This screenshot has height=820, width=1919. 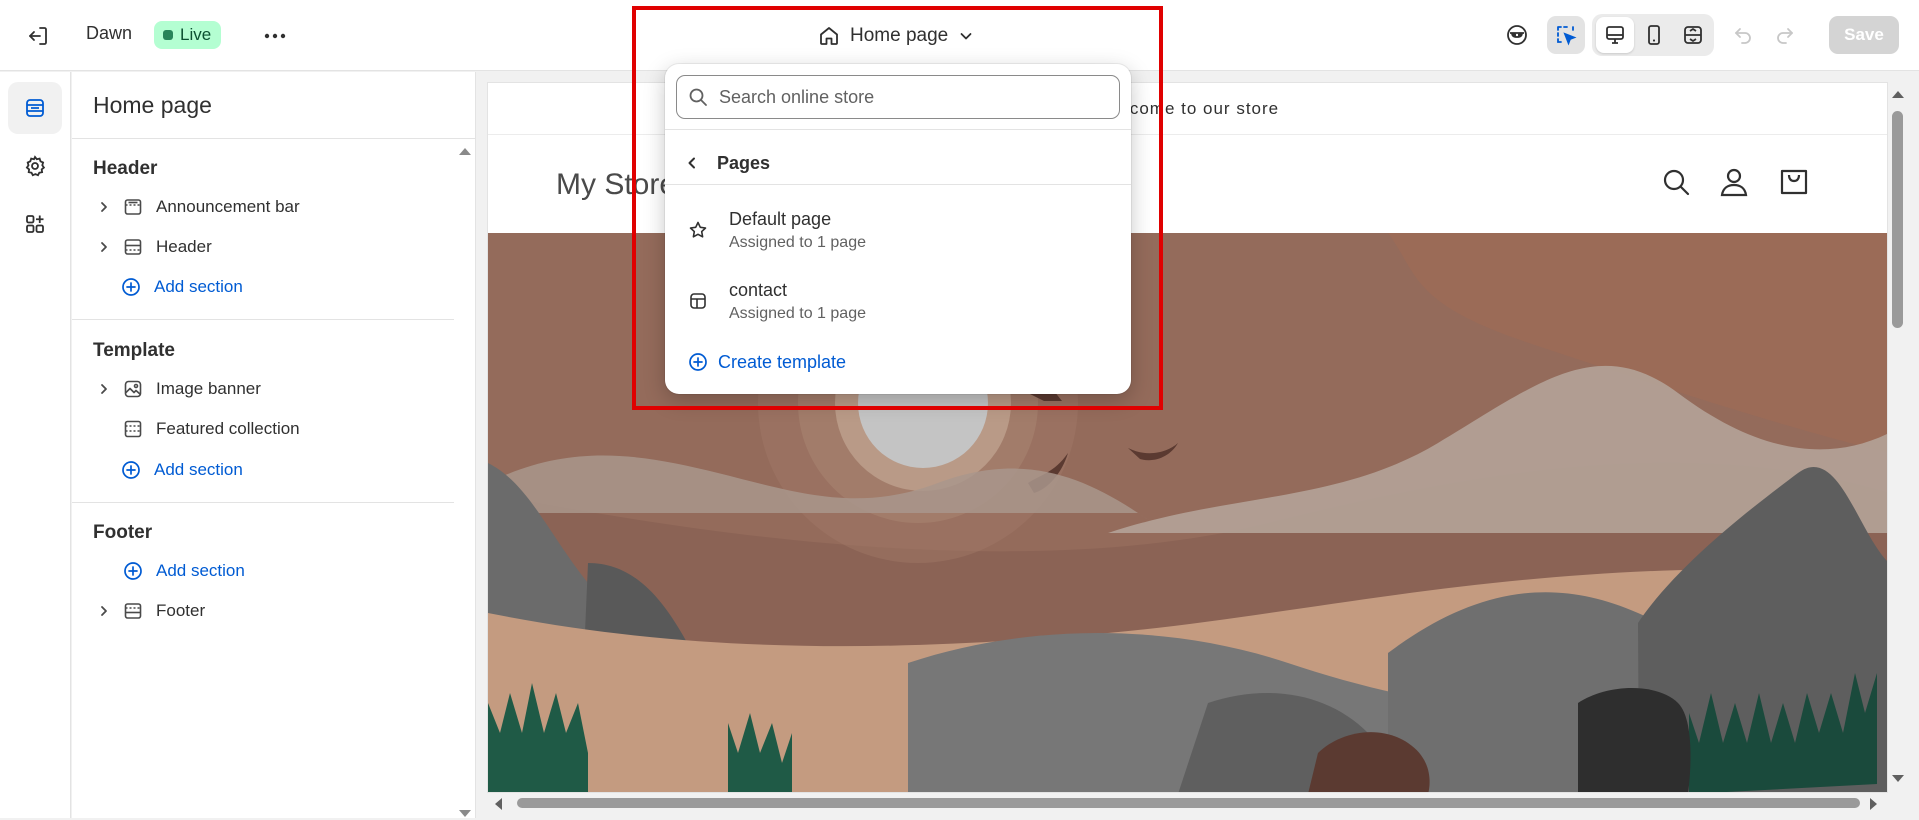 I want to click on theme-name: Dawn, so click(x=109, y=33).